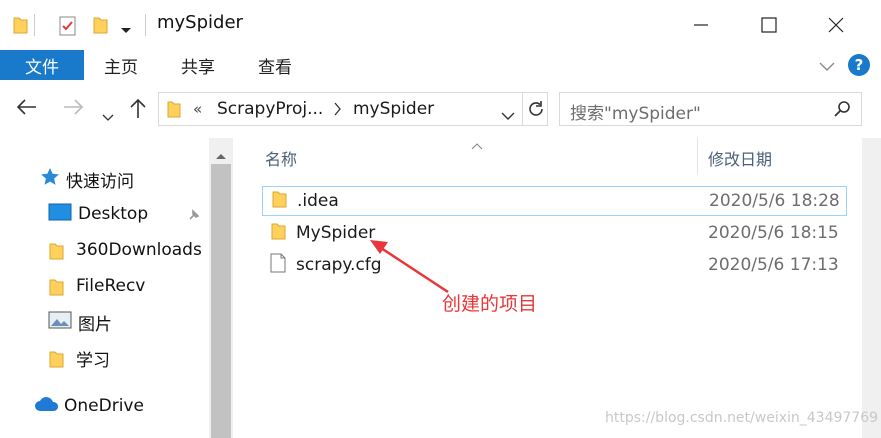  Describe the element at coordinates (121, 65) in the screenshot. I see `tab-home: 主页` at that location.